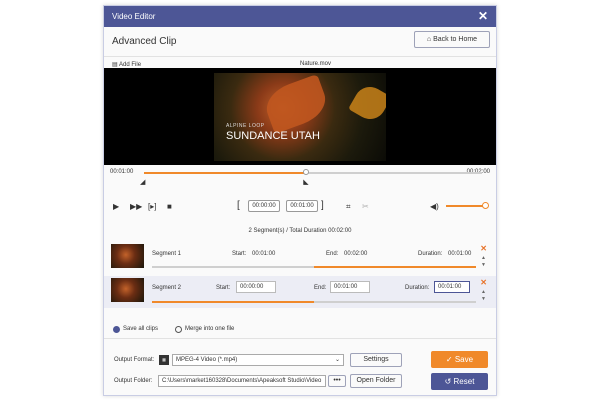 The image size is (600, 400). Describe the element at coordinates (256, 287) in the screenshot. I see `segment-start-field: 00:00:00` at that location.